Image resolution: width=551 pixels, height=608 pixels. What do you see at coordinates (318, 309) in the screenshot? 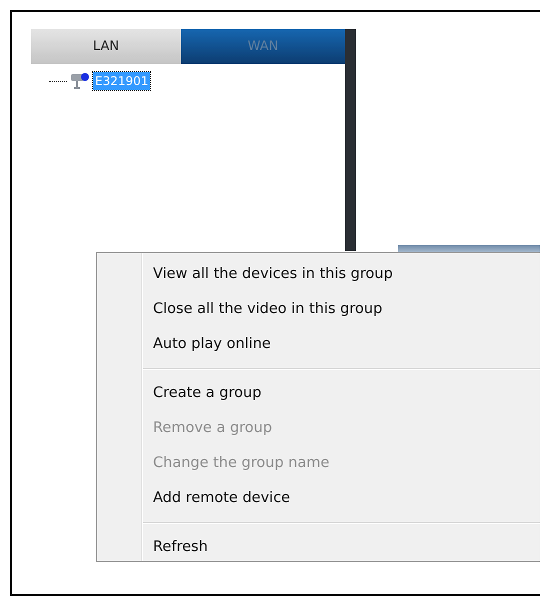
I see `menu-item: Close all the video in this group` at bounding box center [318, 309].